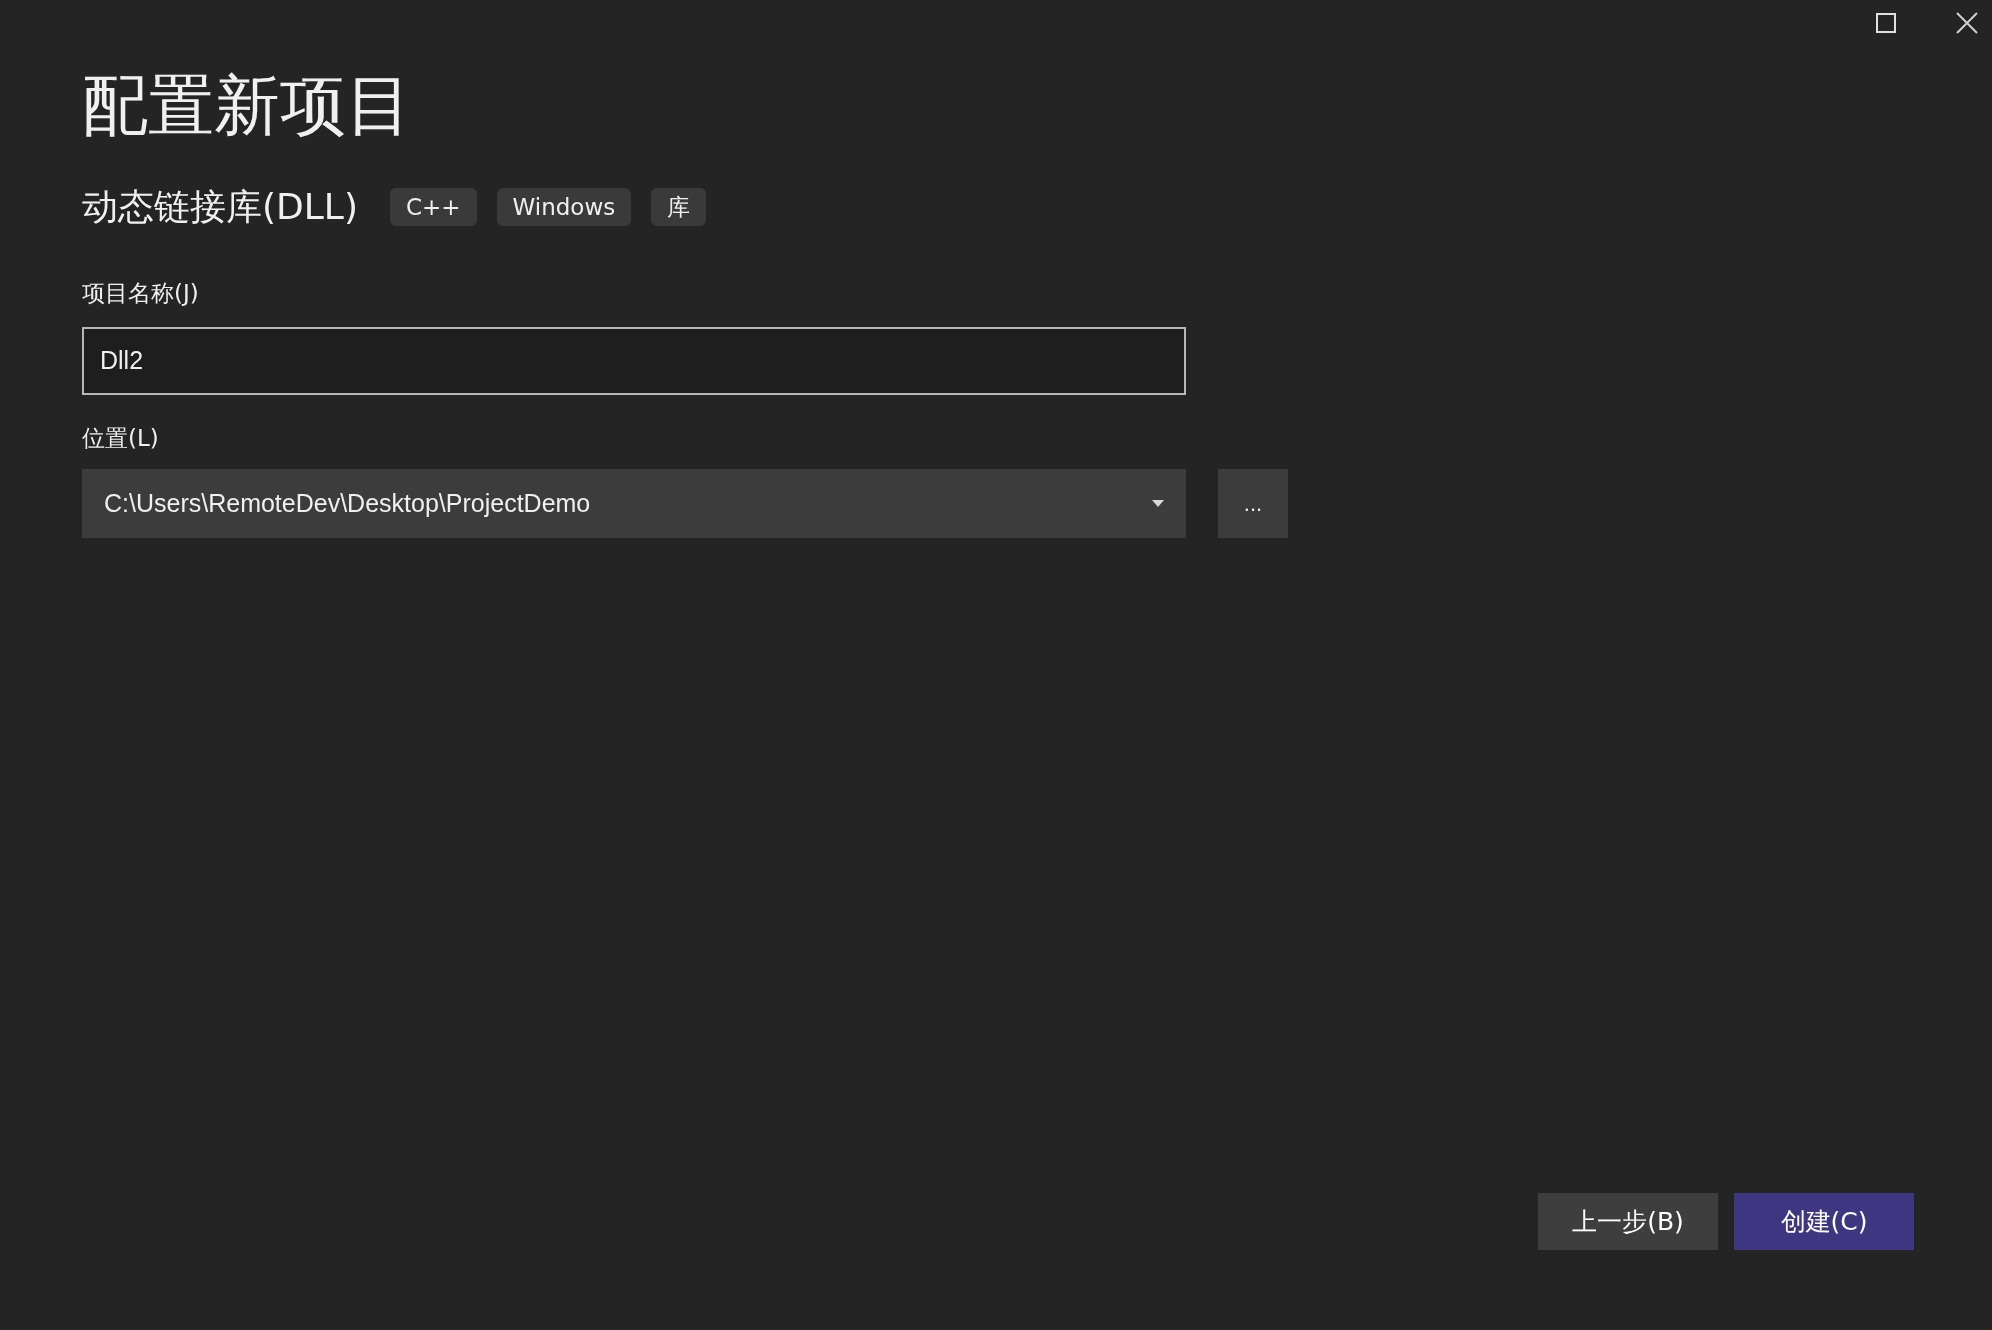  I want to click on tag: Windows, so click(564, 207).